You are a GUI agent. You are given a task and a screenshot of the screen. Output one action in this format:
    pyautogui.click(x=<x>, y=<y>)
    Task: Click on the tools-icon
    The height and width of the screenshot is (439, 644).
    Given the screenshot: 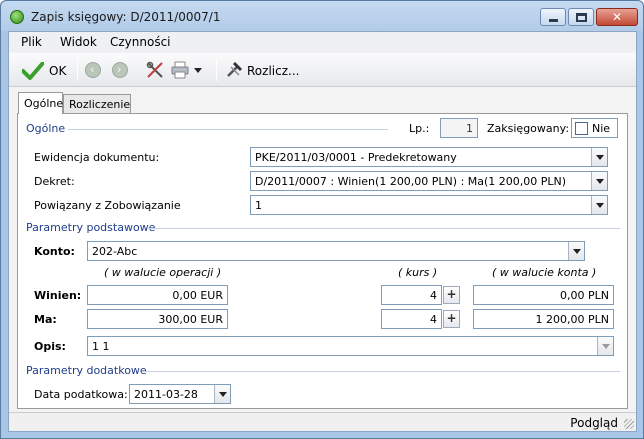 What is the action you would take?
    pyautogui.click(x=154, y=69)
    